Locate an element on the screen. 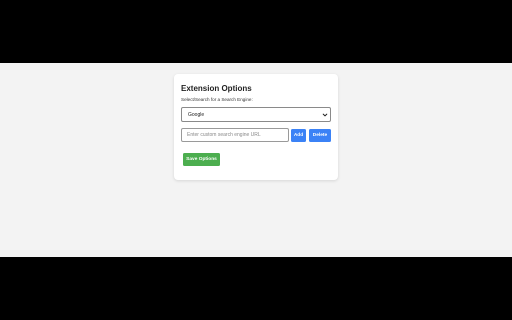 The width and height of the screenshot is (512, 320). search-engine-select: Google is located at coordinates (256, 114).